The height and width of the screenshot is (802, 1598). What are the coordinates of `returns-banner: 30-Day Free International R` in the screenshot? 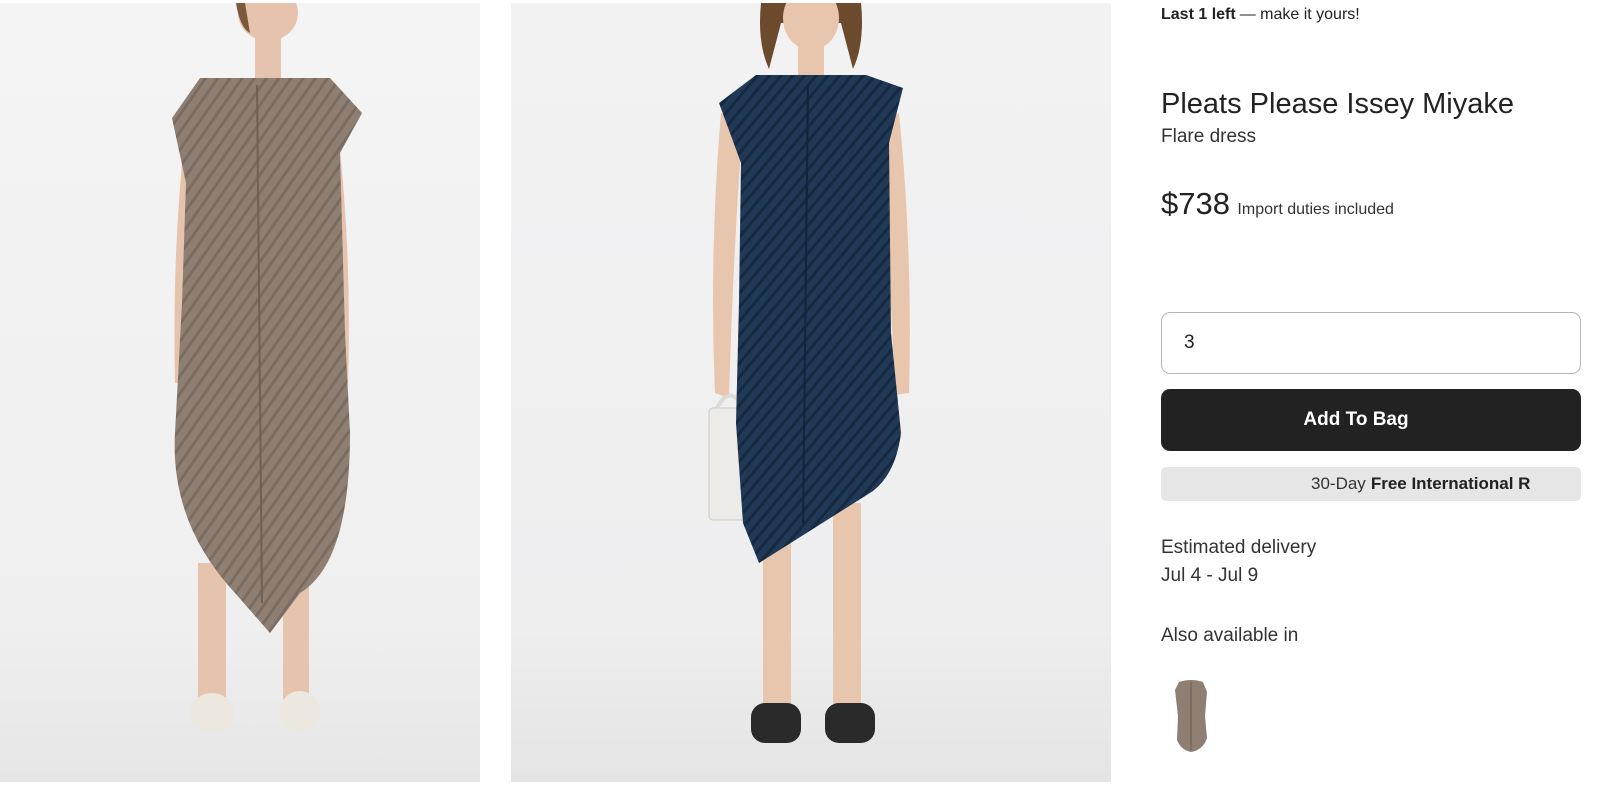 It's located at (1371, 484).